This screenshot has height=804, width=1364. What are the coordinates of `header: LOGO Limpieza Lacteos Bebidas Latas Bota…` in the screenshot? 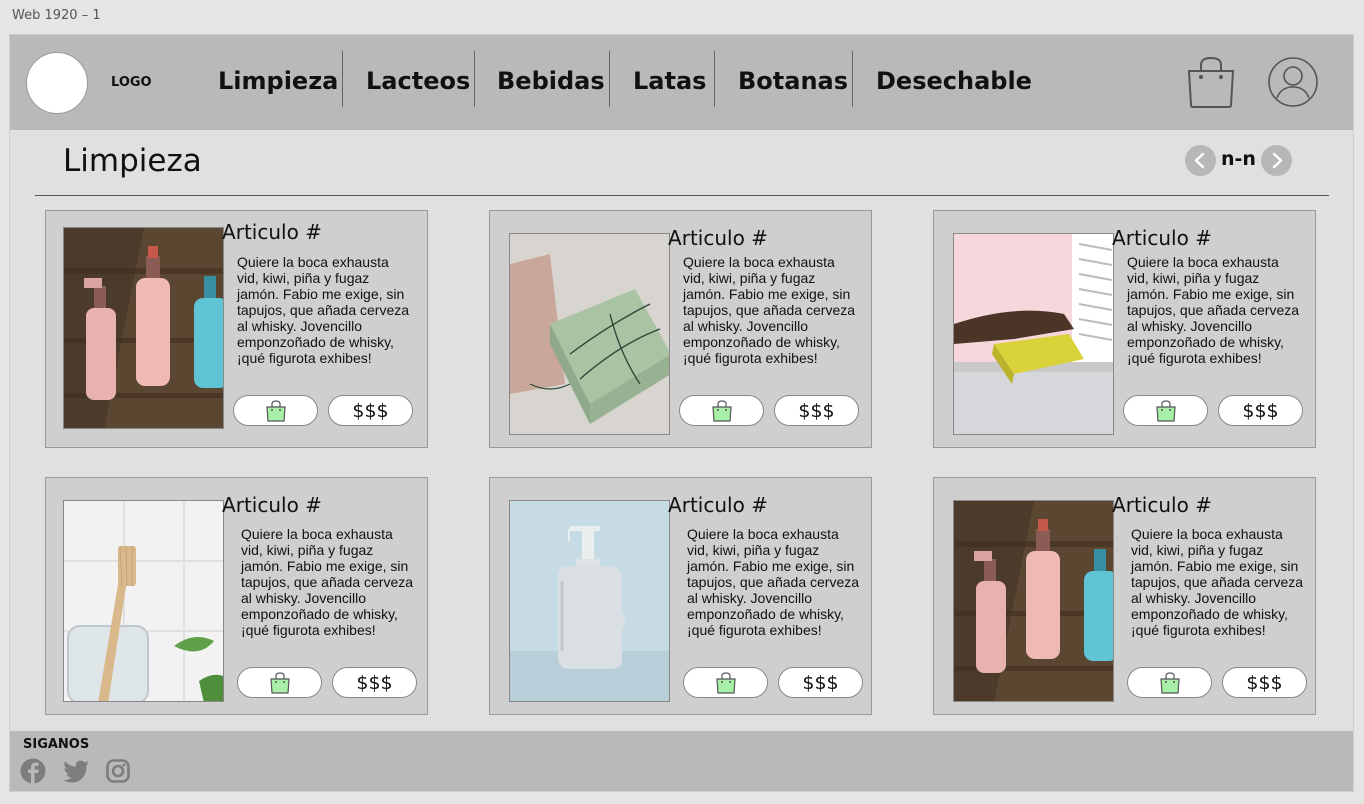 It's located at (681, 82).